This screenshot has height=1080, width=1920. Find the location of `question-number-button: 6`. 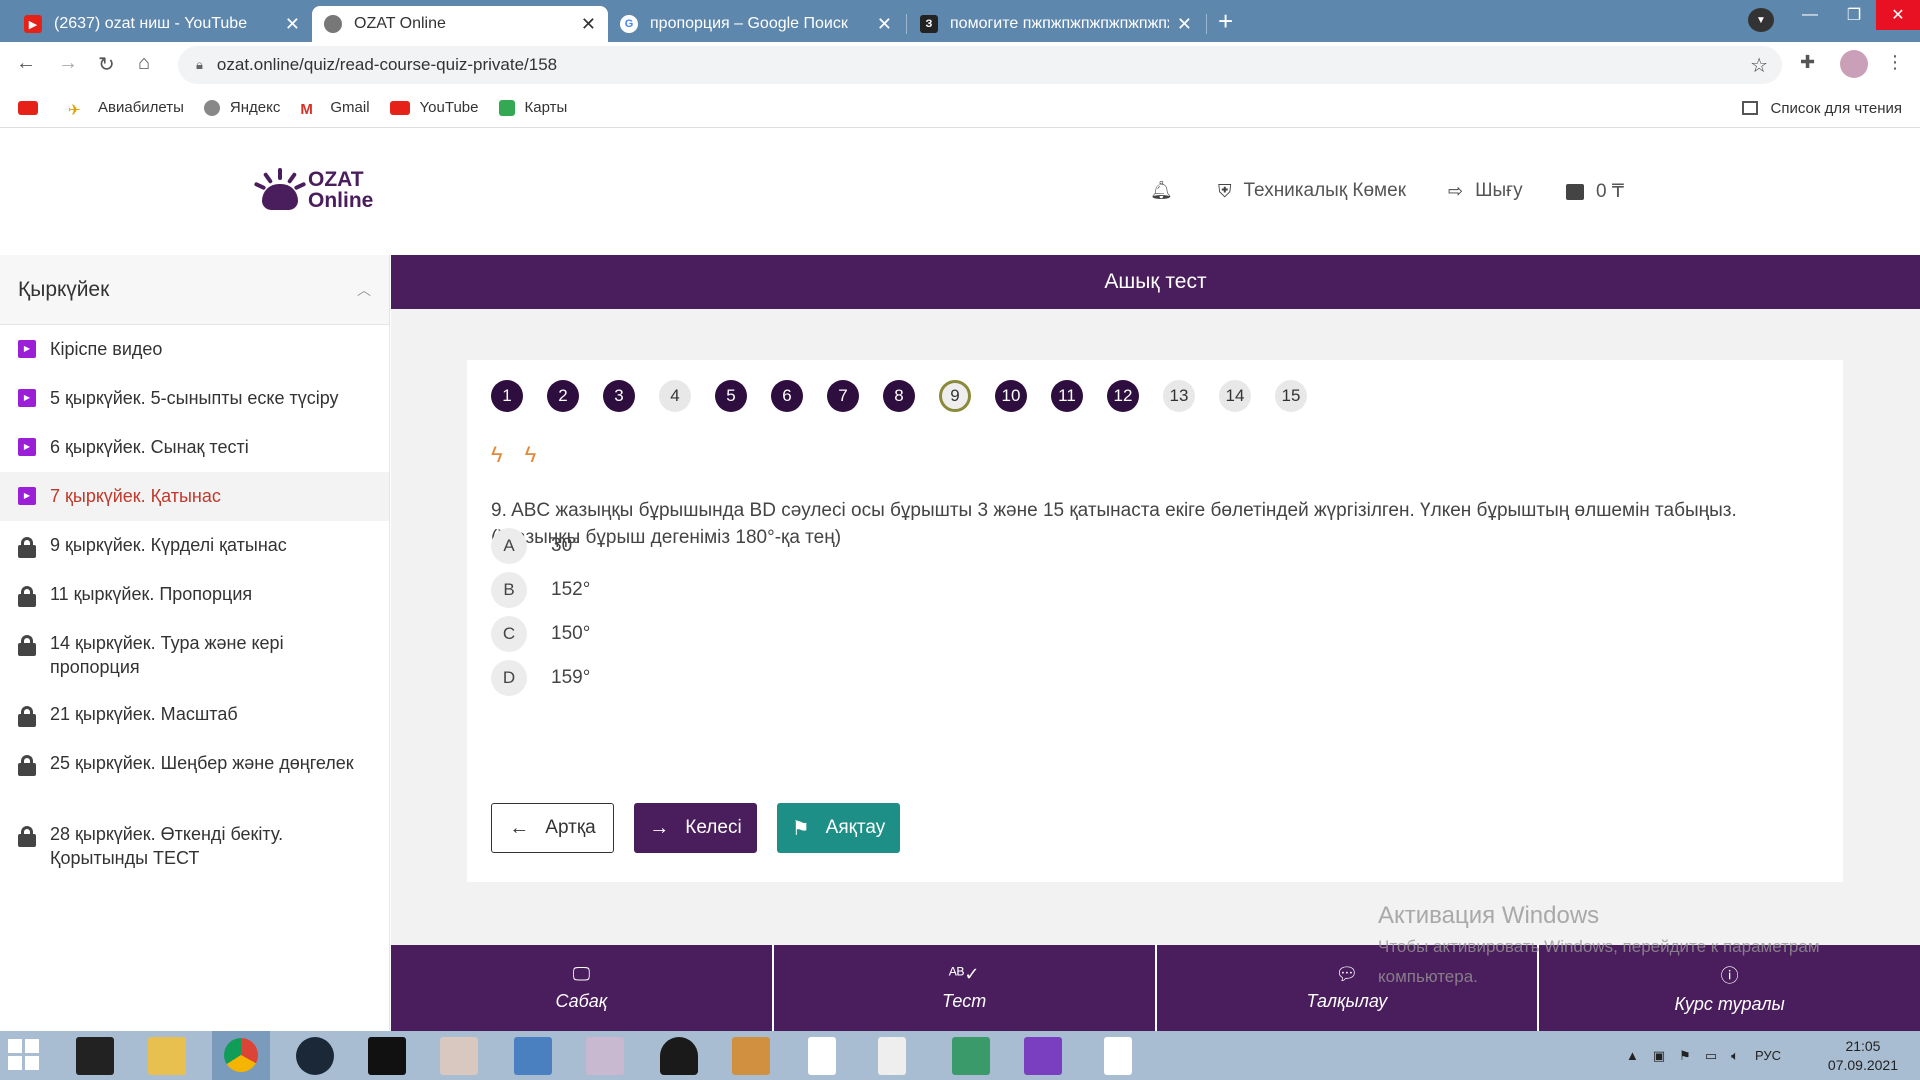

question-number-button: 6 is located at coordinates (787, 396).